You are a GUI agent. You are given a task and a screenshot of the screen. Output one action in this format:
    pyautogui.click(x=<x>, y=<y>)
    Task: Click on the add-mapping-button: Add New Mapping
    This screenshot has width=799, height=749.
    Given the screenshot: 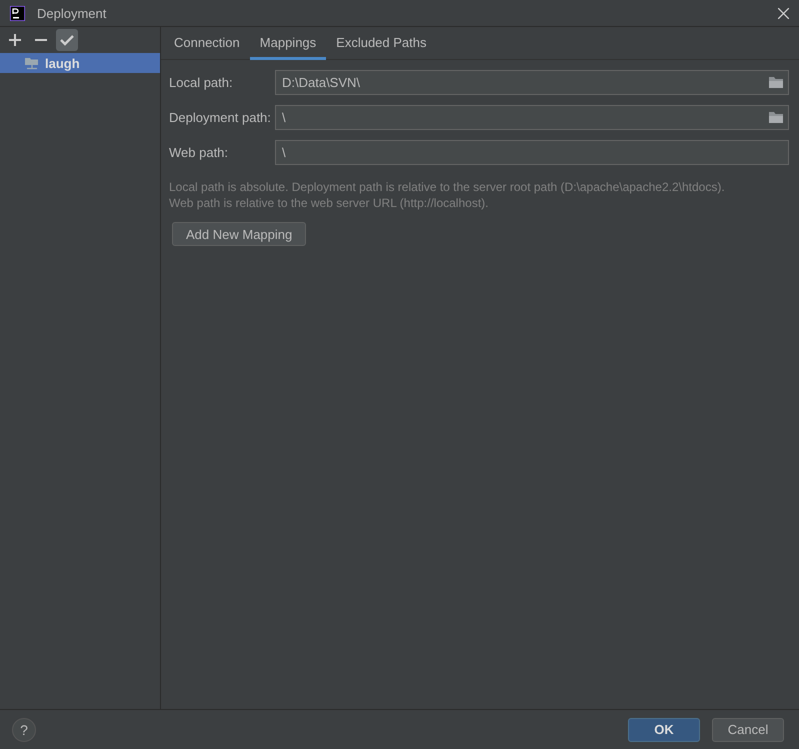 What is the action you would take?
    pyautogui.click(x=239, y=234)
    